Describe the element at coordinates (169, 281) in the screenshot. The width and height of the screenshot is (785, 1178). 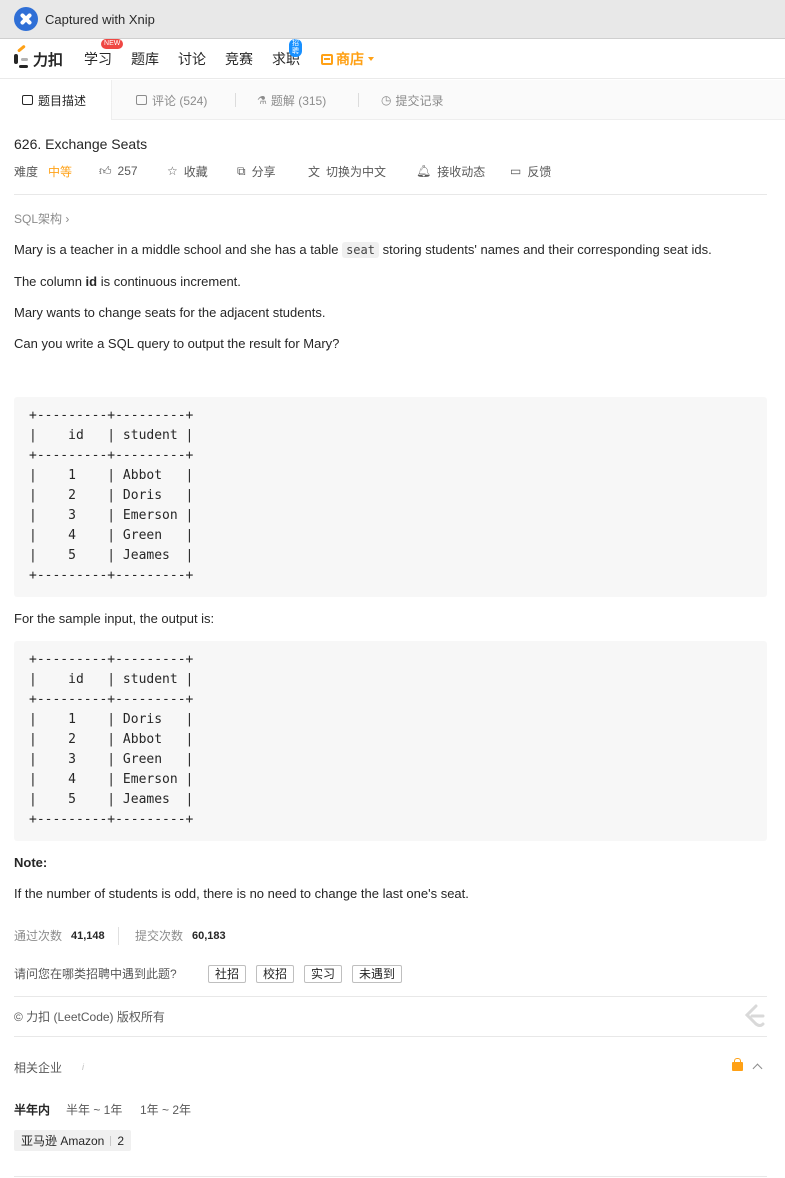
I see `paragraph-text: is continuous increment.` at that location.